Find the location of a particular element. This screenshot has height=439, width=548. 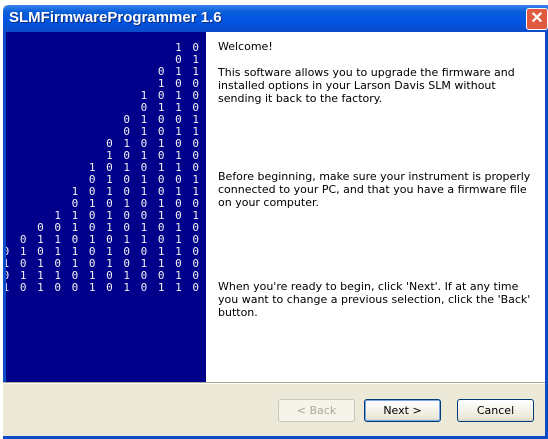

next-button: Next > is located at coordinates (402, 410).